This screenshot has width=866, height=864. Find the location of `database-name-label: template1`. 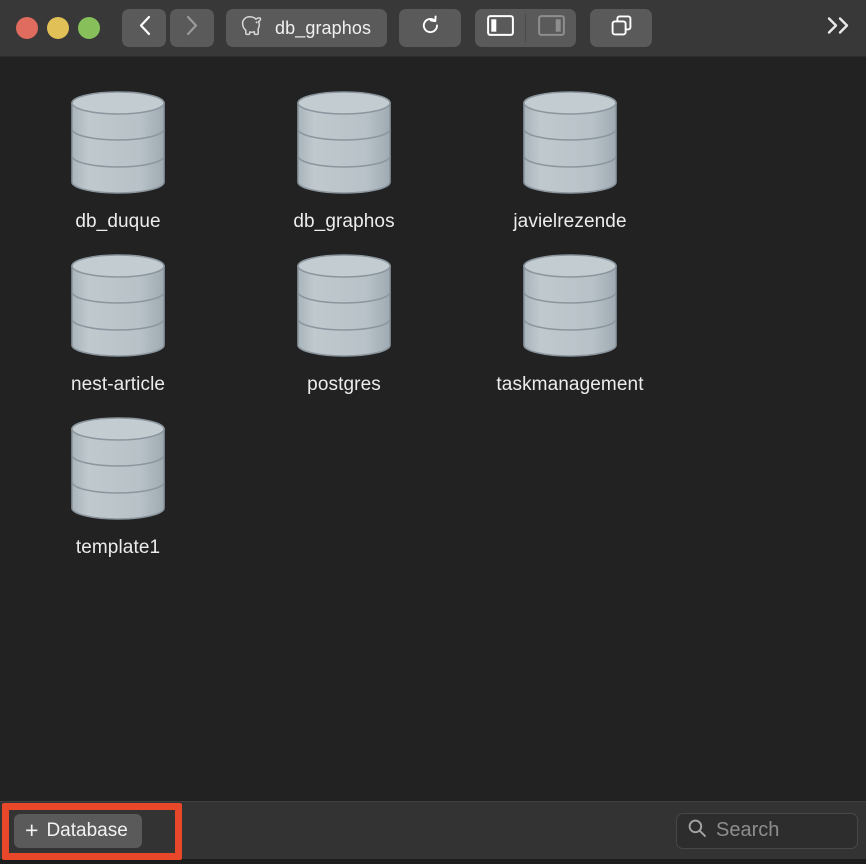

database-name-label: template1 is located at coordinates (118, 547).